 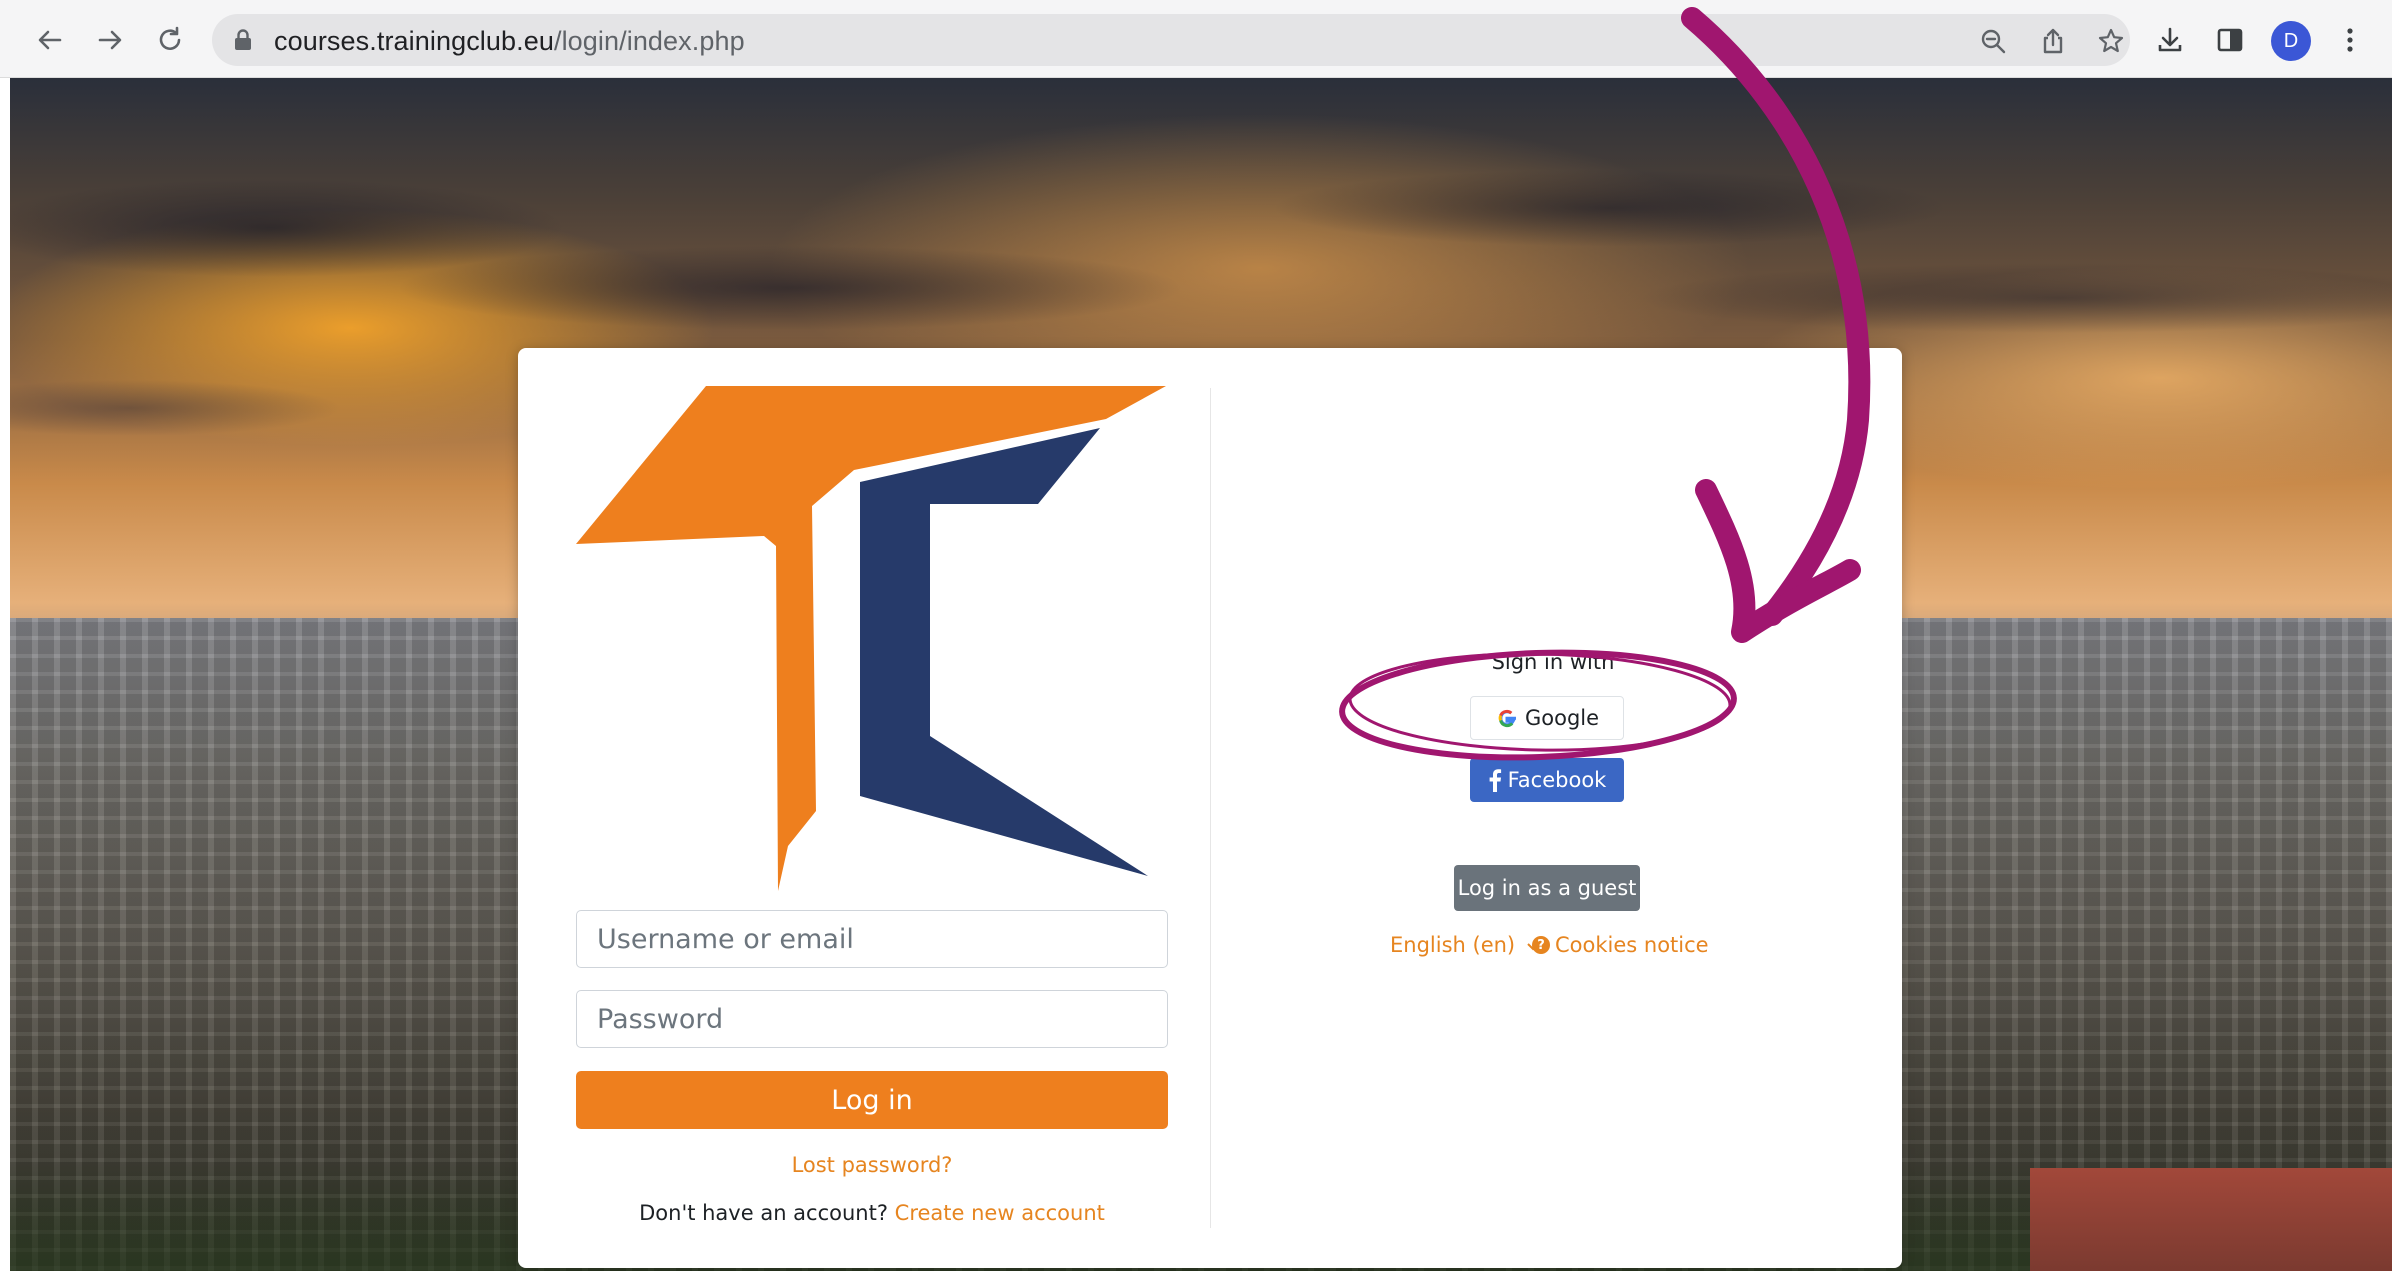 I want to click on column-divider, so click(x=1210, y=808).